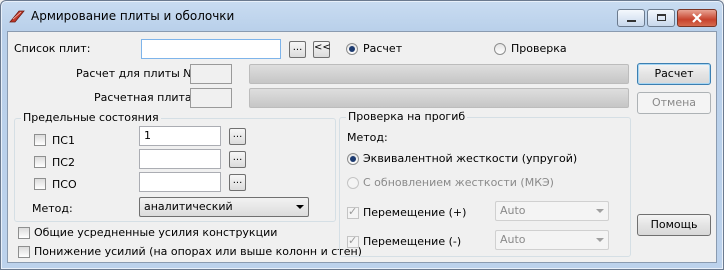  Describe the element at coordinates (180, 182) in the screenshot. I see `pso-input` at that location.